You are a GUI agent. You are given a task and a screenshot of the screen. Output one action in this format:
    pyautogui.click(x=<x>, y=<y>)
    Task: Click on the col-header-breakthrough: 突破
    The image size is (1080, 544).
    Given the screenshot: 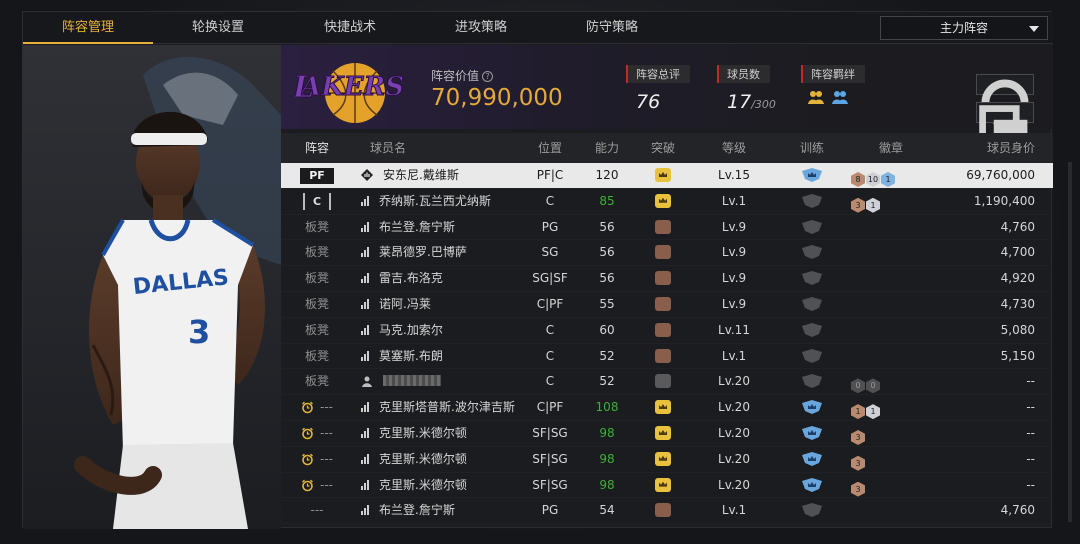 What is the action you would take?
    pyautogui.click(x=663, y=148)
    